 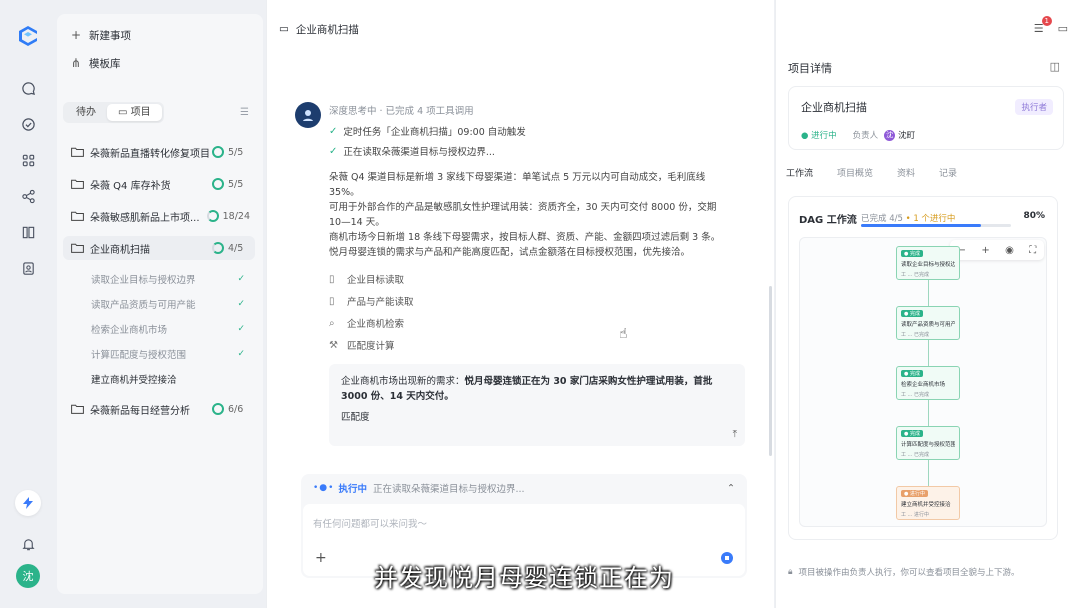 What do you see at coordinates (105, 63) in the screenshot?
I see `templates-label: 模板库` at bounding box center [105, 63].